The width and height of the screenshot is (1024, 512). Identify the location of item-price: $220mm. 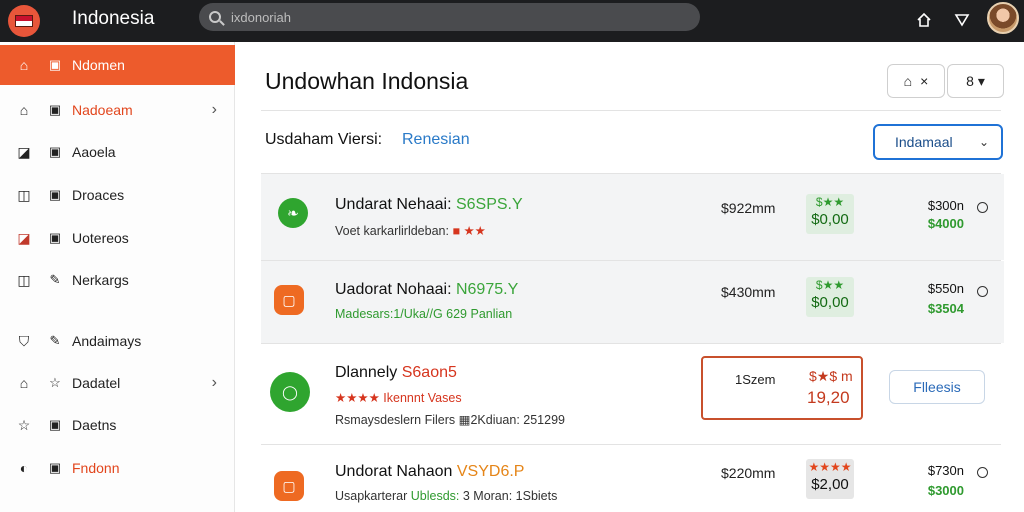
(748, 473).